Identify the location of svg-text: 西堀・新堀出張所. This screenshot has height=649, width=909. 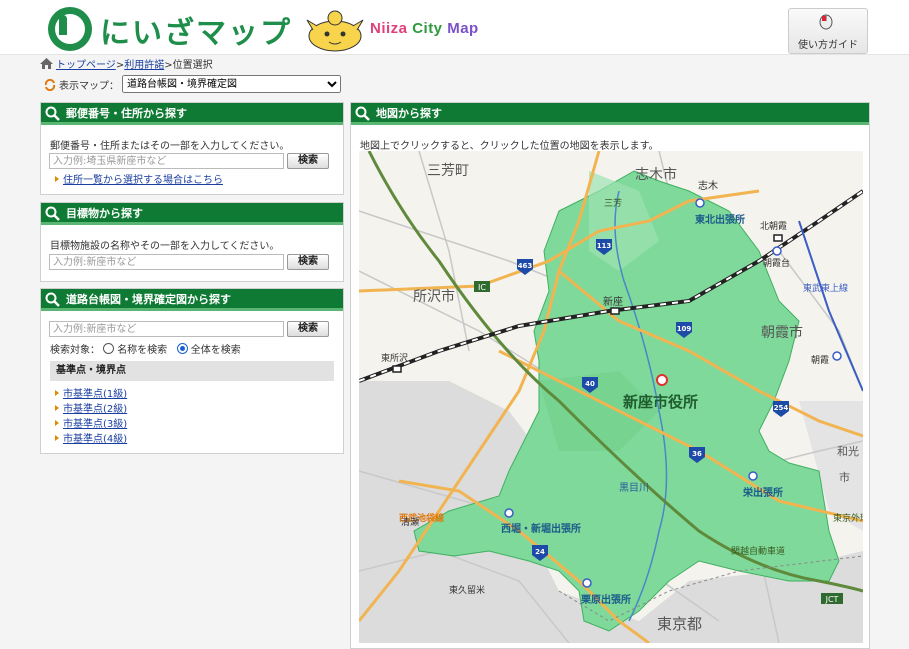
(541, 528).